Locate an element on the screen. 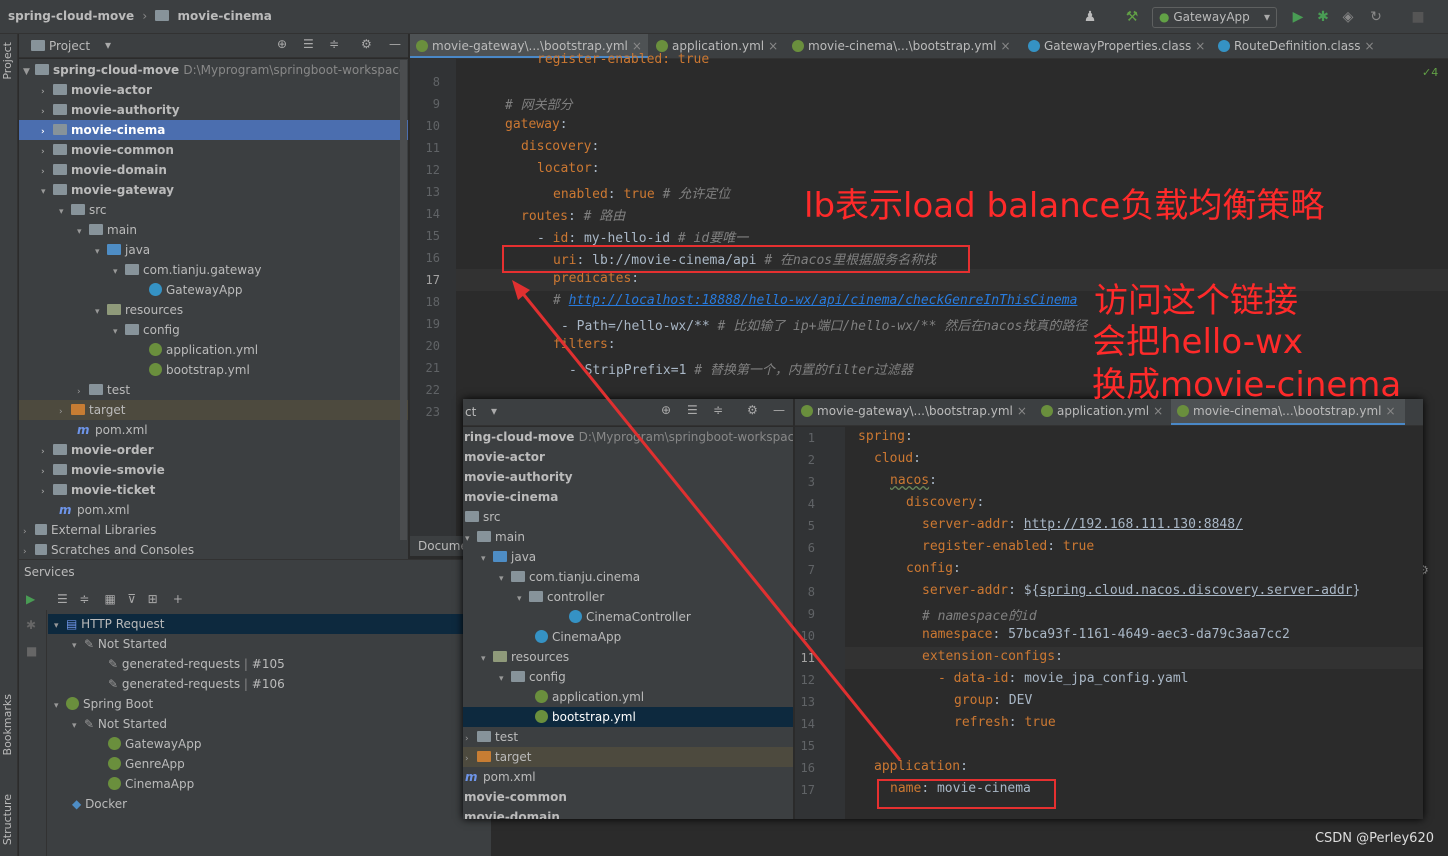 This screenshot has width=1448, height=856. annotation-visit-3: 换成movie-cinema is located at coordinates (1247, 385).